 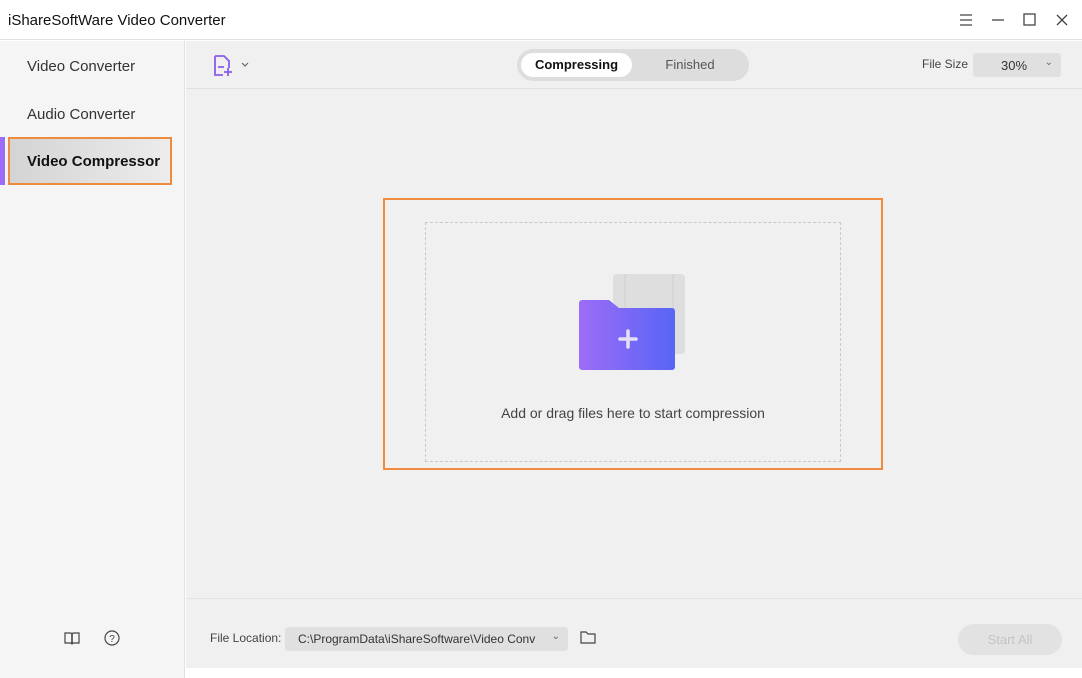 I want to click on tab-finished: Finished, so click(x=690, y=65).